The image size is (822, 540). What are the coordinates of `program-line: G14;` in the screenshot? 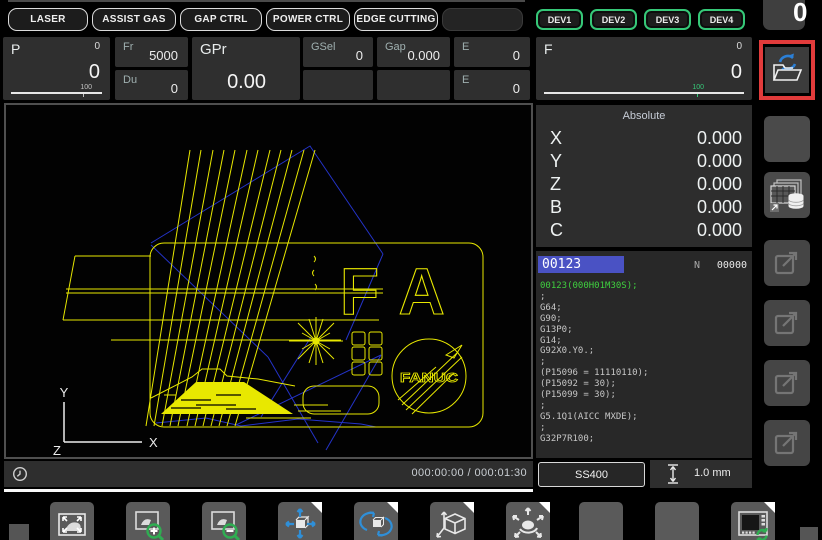 It's located at (551, 340).